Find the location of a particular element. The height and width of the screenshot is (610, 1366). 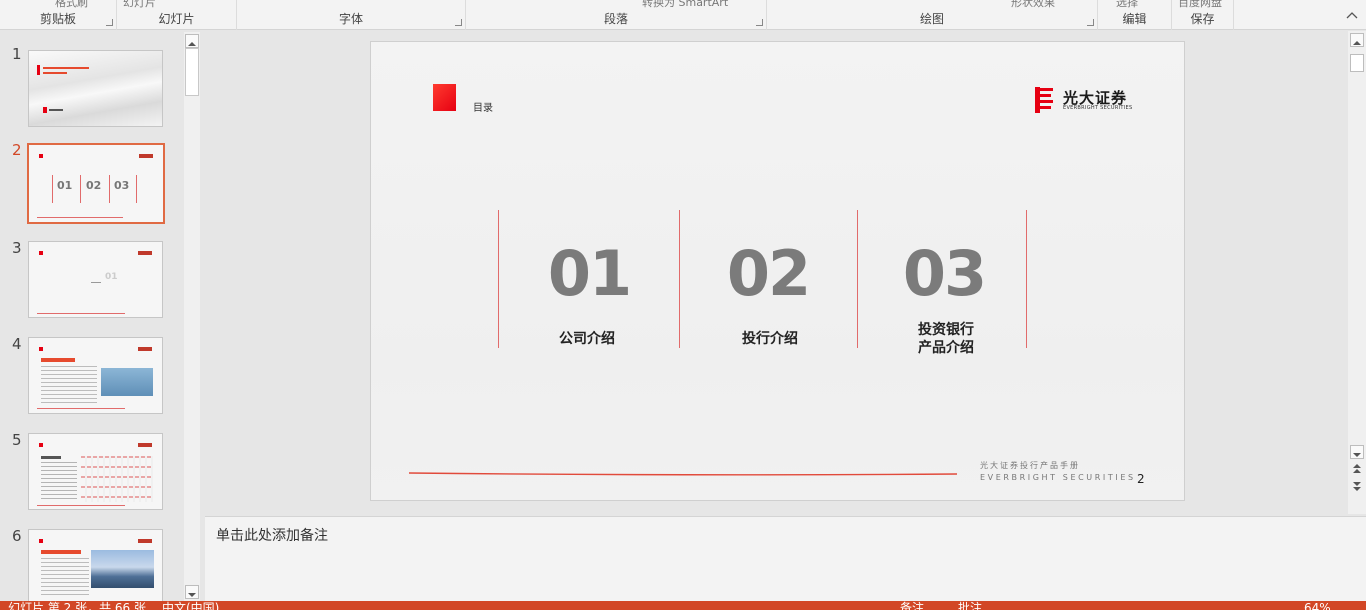

ribbon-group-slides: 幻灯片 幻灯片 is located at coordinates (177, 15).